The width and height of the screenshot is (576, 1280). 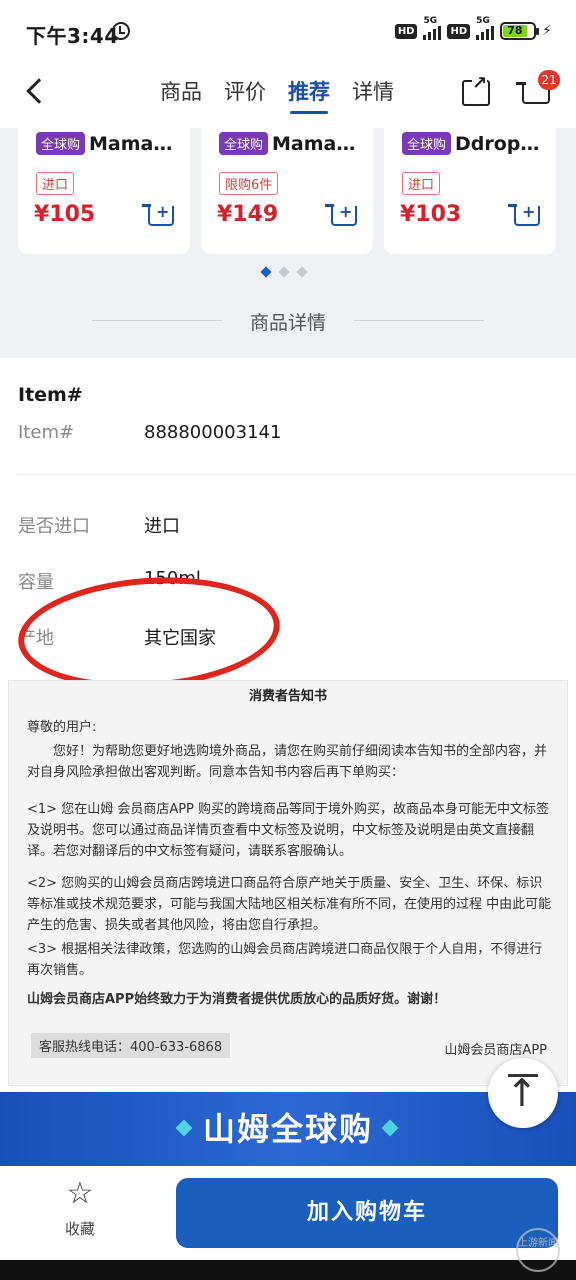 I want to click on arrow-up-icon: ↑, so click(x=522, y=1093).